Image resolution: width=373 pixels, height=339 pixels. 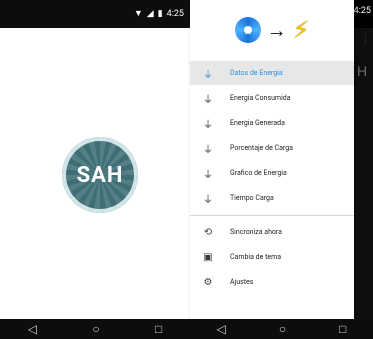 What do you see at coordinates (272, 73) in the screenshot?
I see `menu-item-datos-de-energia: ⏚ Datos de Energia` at bounding box center [272, 73].